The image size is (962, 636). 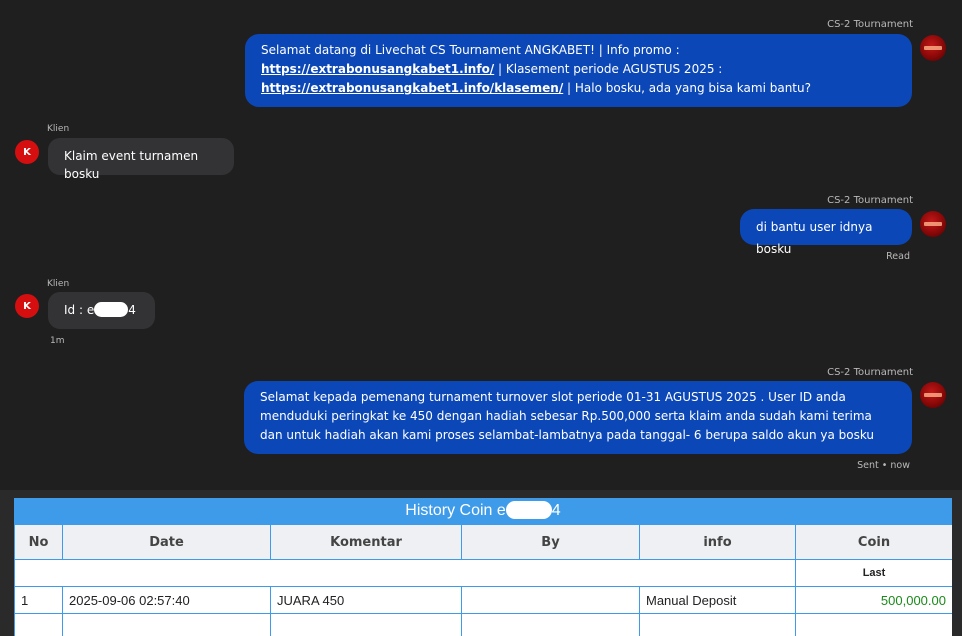 What do you see at coordinates (717, 600) in the screenshot?
I see `cell-info: Manual Deposit` at bounding box center [717, 600].